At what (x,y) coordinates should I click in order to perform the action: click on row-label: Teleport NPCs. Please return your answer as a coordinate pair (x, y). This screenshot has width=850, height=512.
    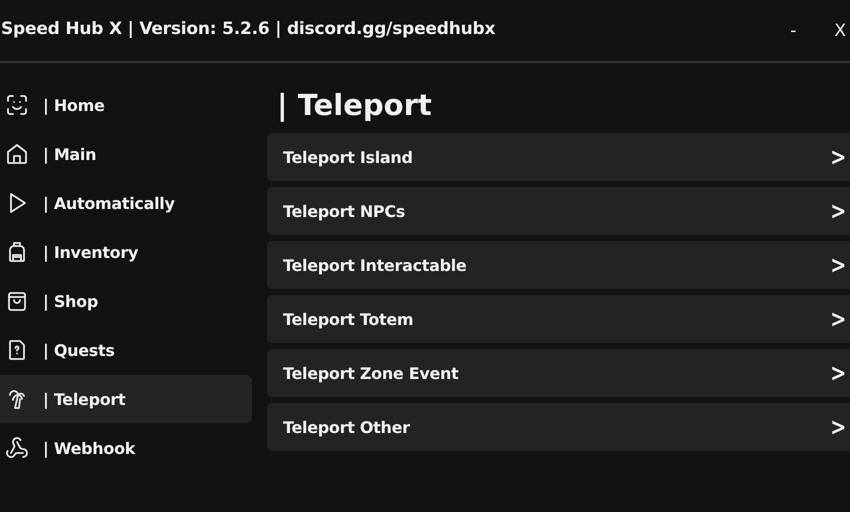
    Looking at the image, I should click on (344, 211).